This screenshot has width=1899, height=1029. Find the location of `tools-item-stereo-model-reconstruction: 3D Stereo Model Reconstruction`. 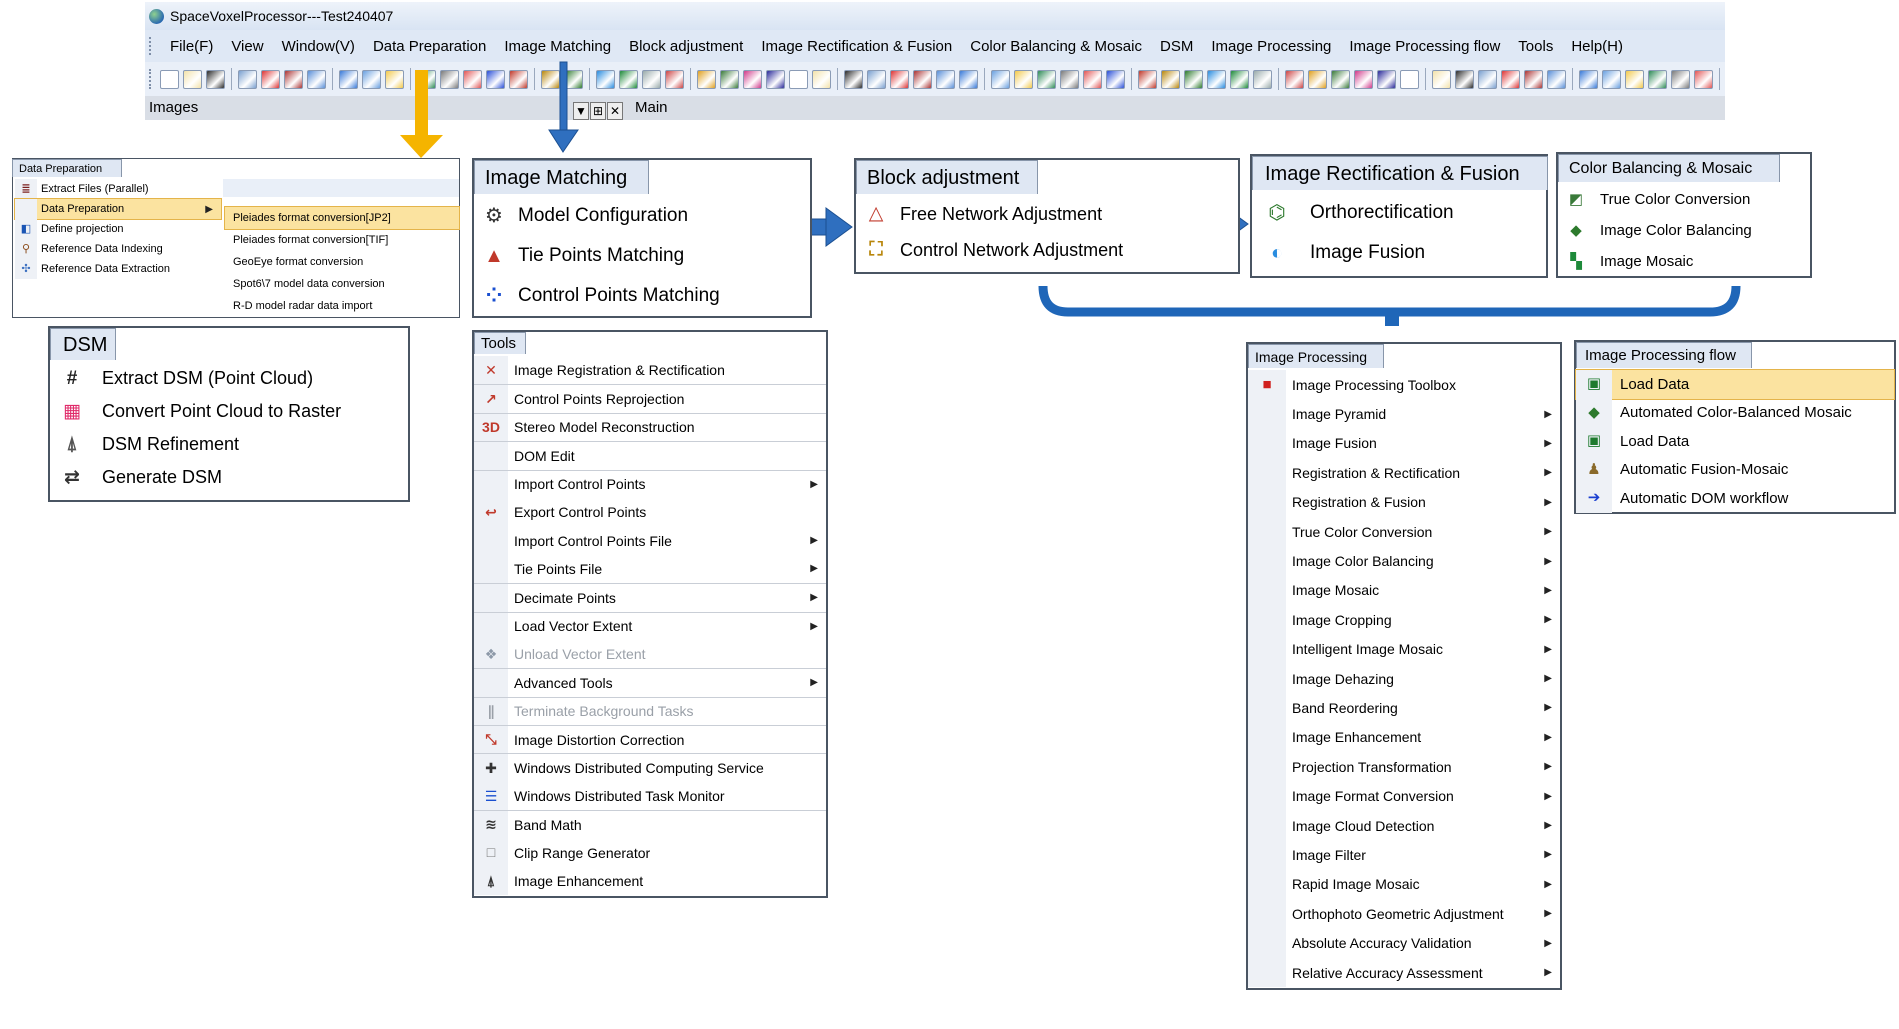

tools-item-stereo-model-reconstruction: 3D Stereo Model Reconstruction is located at coordinates (650, 427).